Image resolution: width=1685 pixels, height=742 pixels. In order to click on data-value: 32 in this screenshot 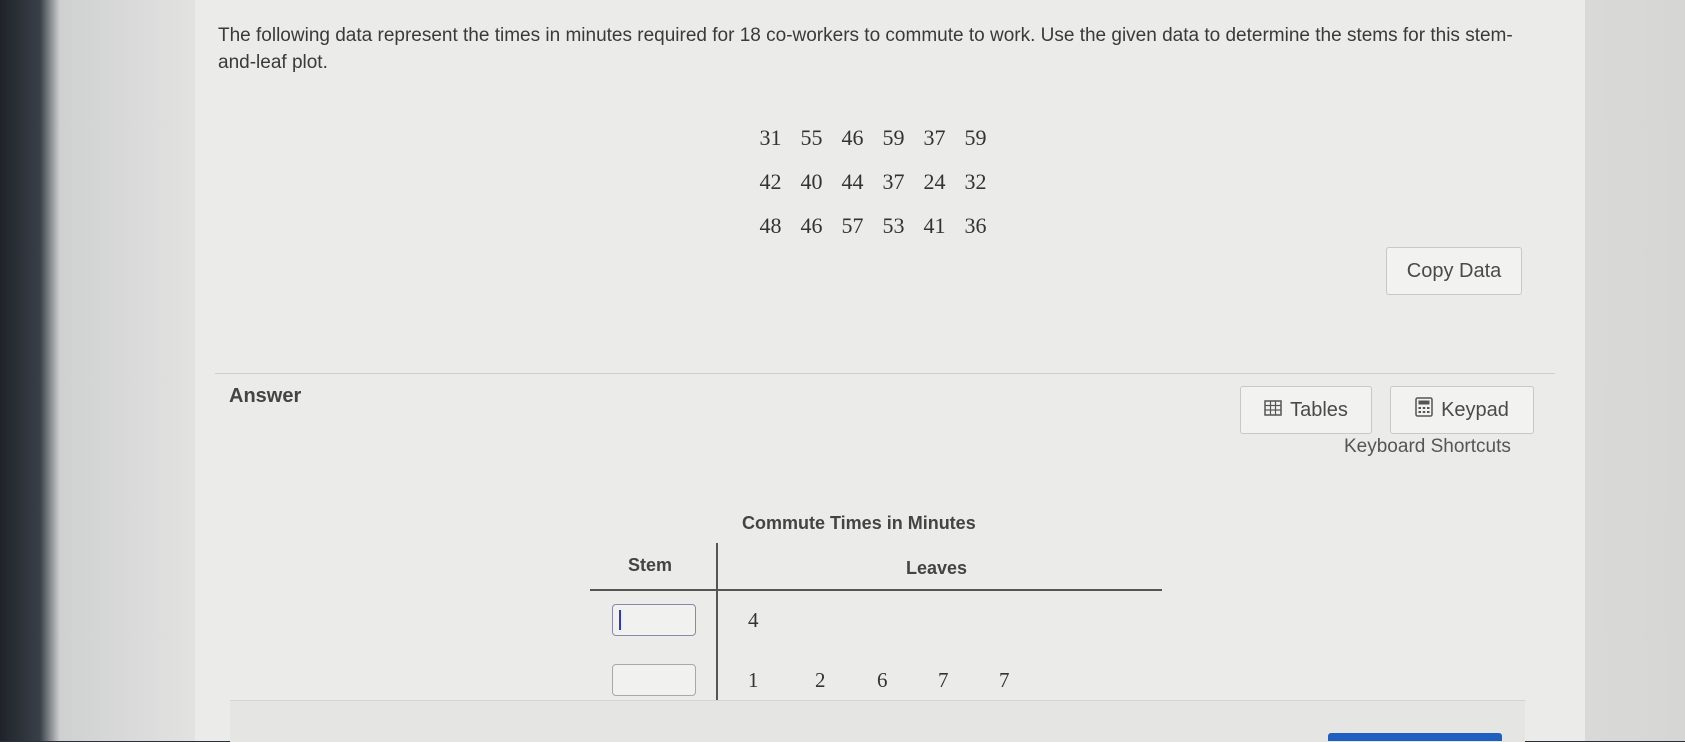, I will do `click(975, 181)`.